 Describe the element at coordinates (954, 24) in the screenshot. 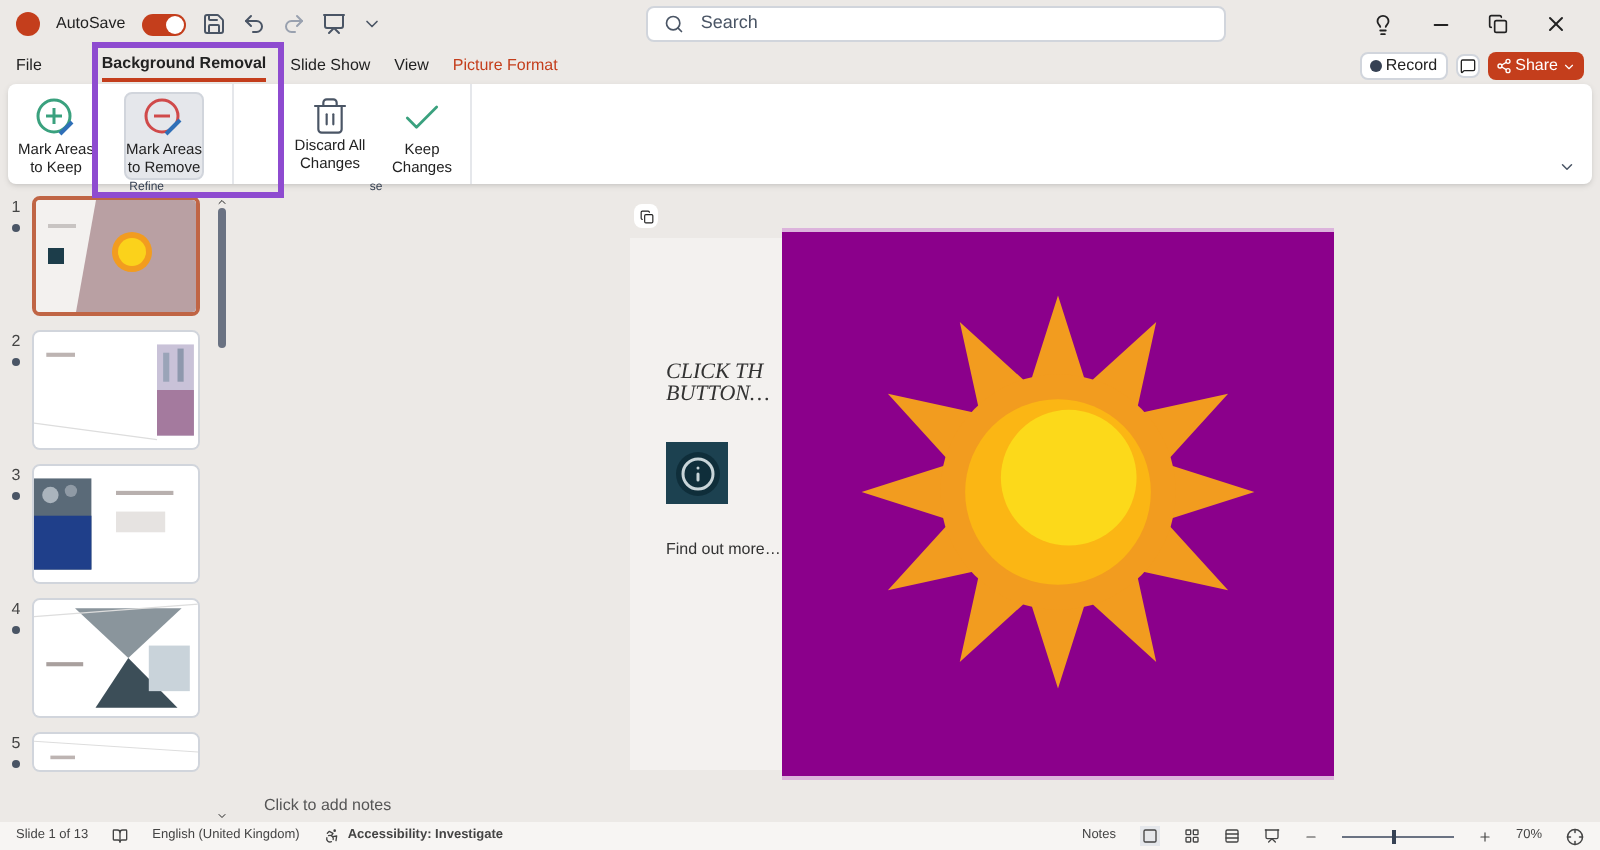

I see `search-input: Search` at that location.